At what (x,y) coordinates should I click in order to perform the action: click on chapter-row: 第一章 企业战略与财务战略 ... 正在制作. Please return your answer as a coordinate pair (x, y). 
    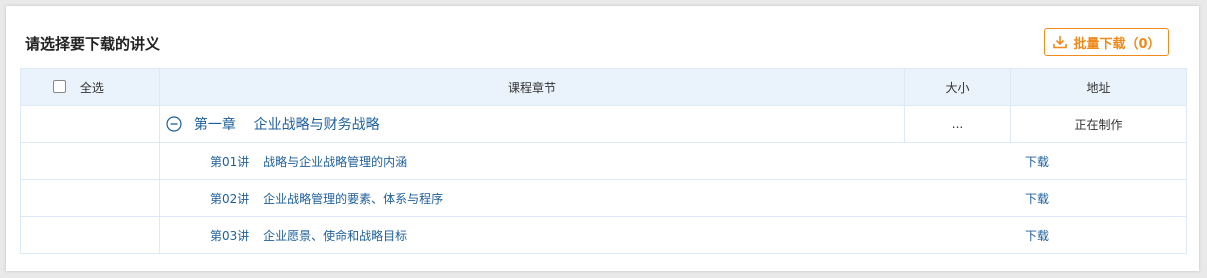
    Looking at the image, I should click on (603, 124).